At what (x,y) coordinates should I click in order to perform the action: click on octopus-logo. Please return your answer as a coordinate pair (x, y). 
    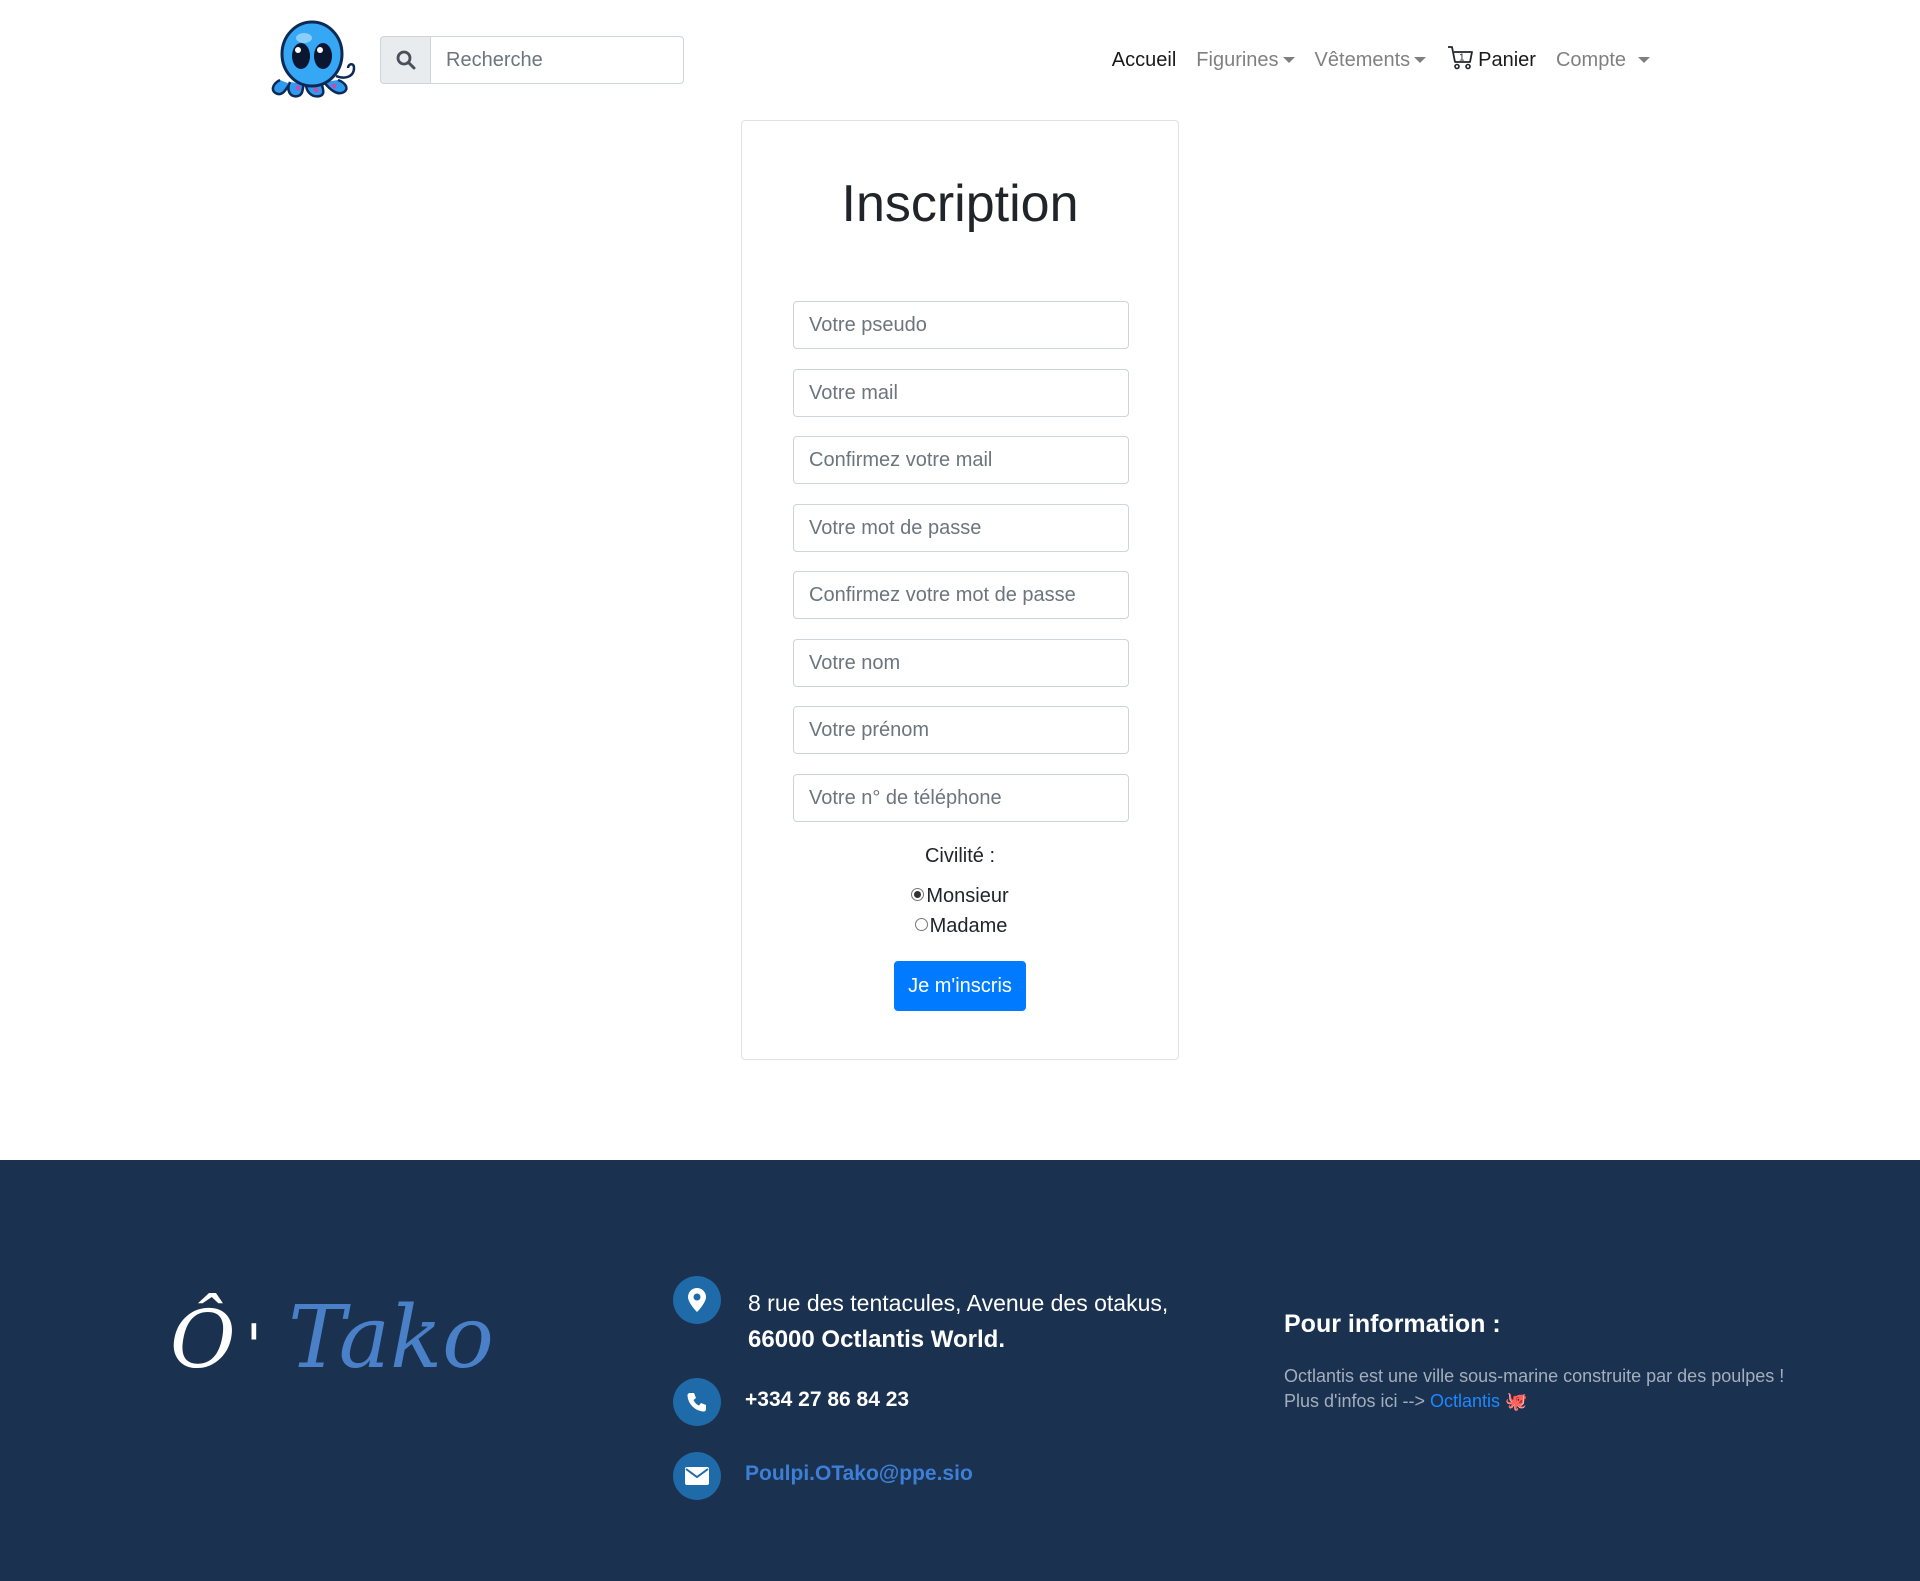
    Looking at the image, I should click on (313, 60).